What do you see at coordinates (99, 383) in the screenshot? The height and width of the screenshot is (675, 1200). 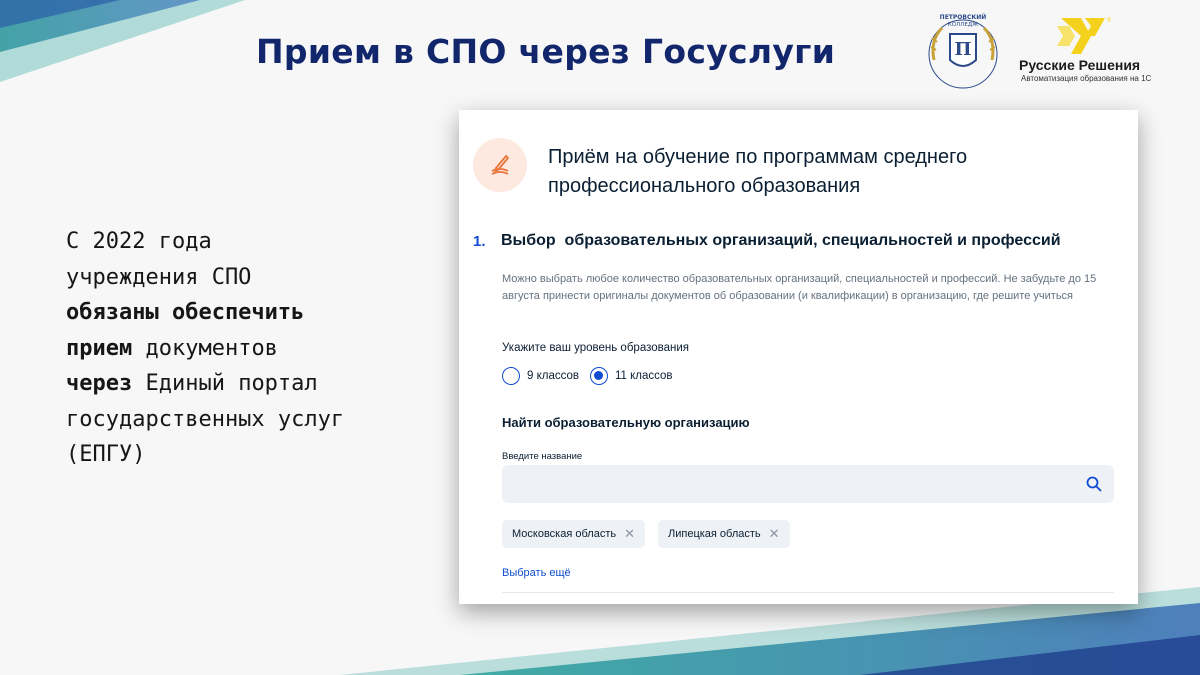 I see `intro-line-5-bold: через` at bounding box center [99, 383].